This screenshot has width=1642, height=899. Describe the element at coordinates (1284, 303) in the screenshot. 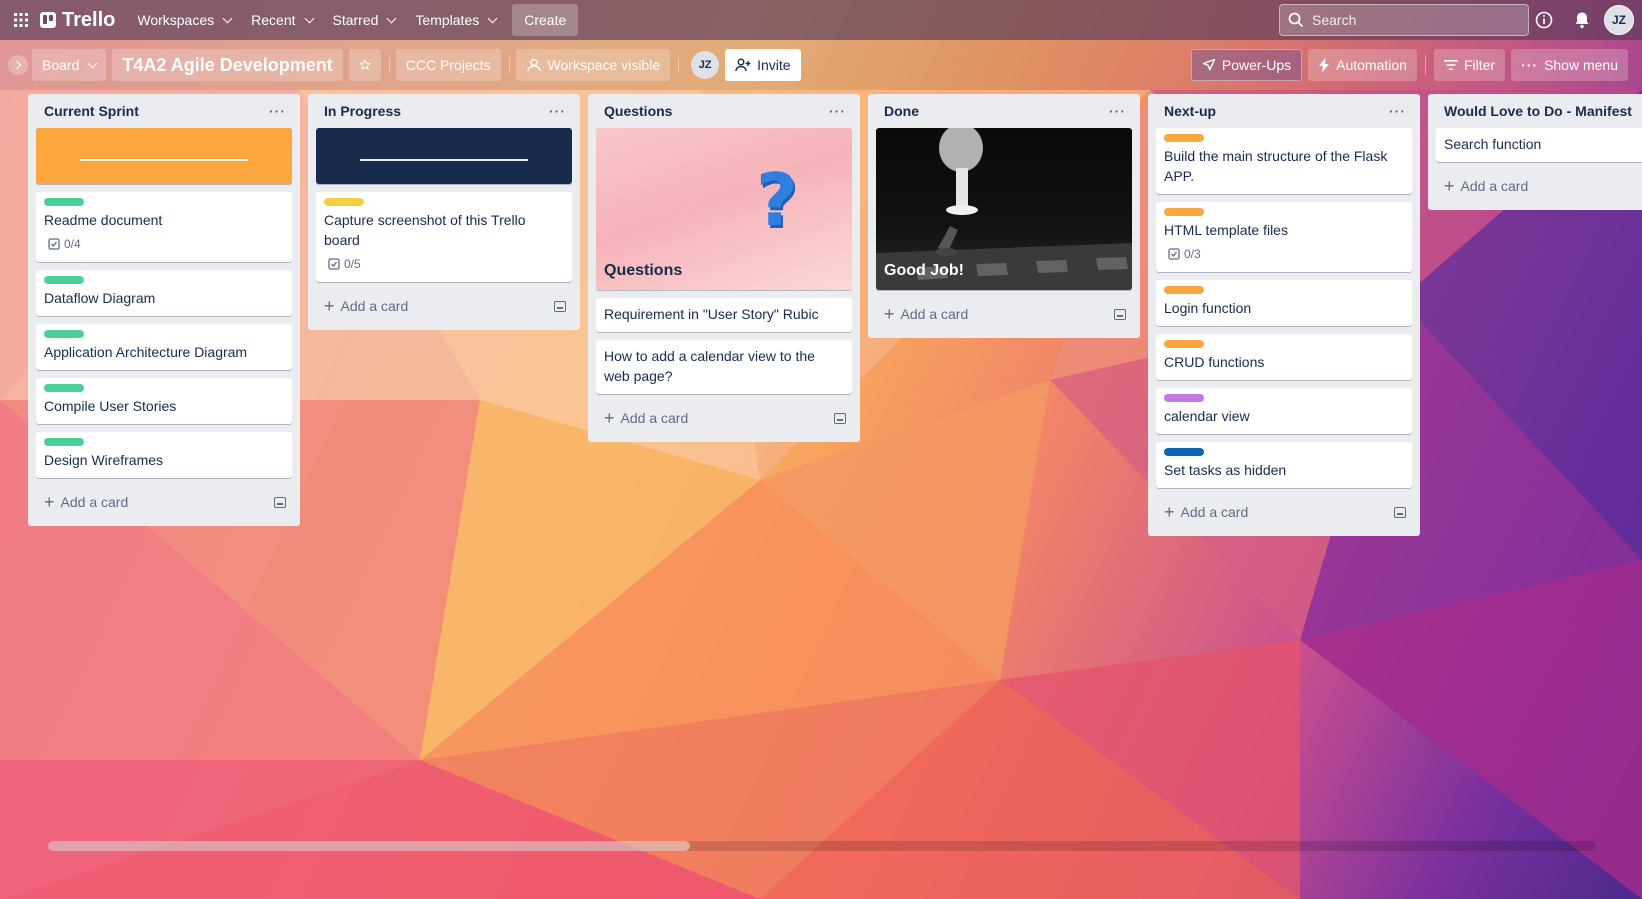

I see `card: Login function` at that location.